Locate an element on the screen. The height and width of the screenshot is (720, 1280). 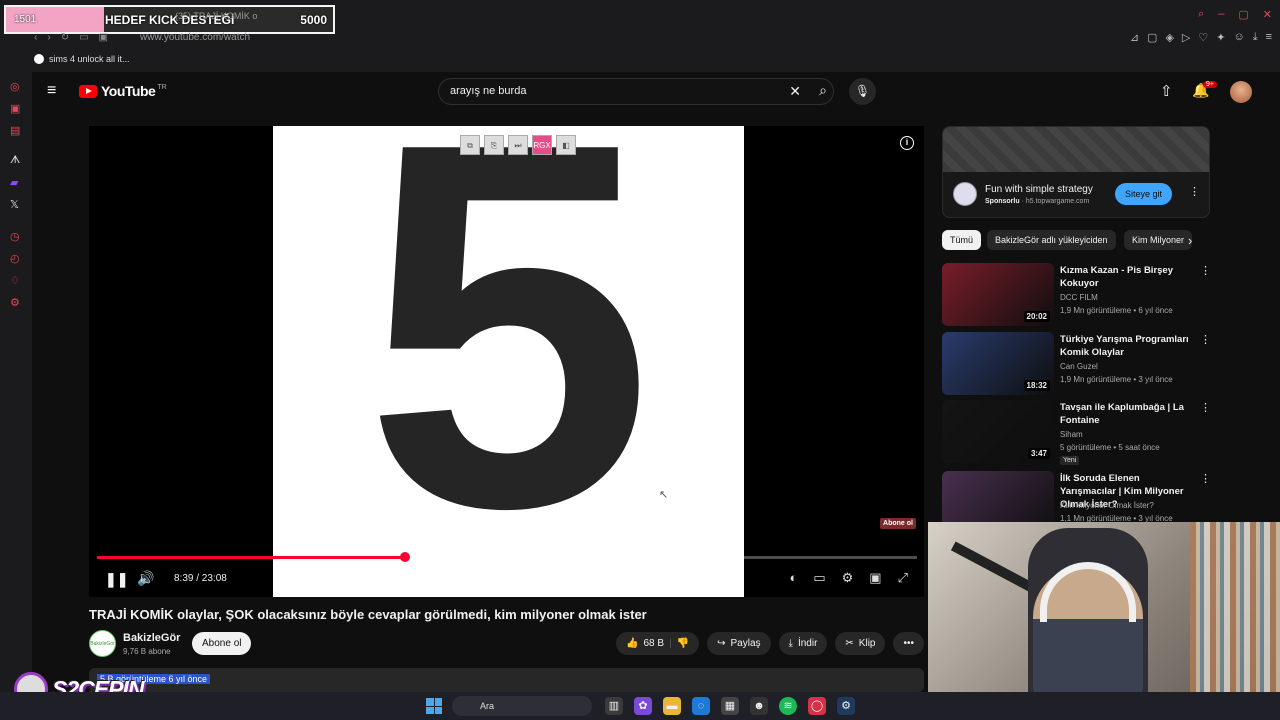
edge-icon: ◌ is located at coordinates (701, 706).